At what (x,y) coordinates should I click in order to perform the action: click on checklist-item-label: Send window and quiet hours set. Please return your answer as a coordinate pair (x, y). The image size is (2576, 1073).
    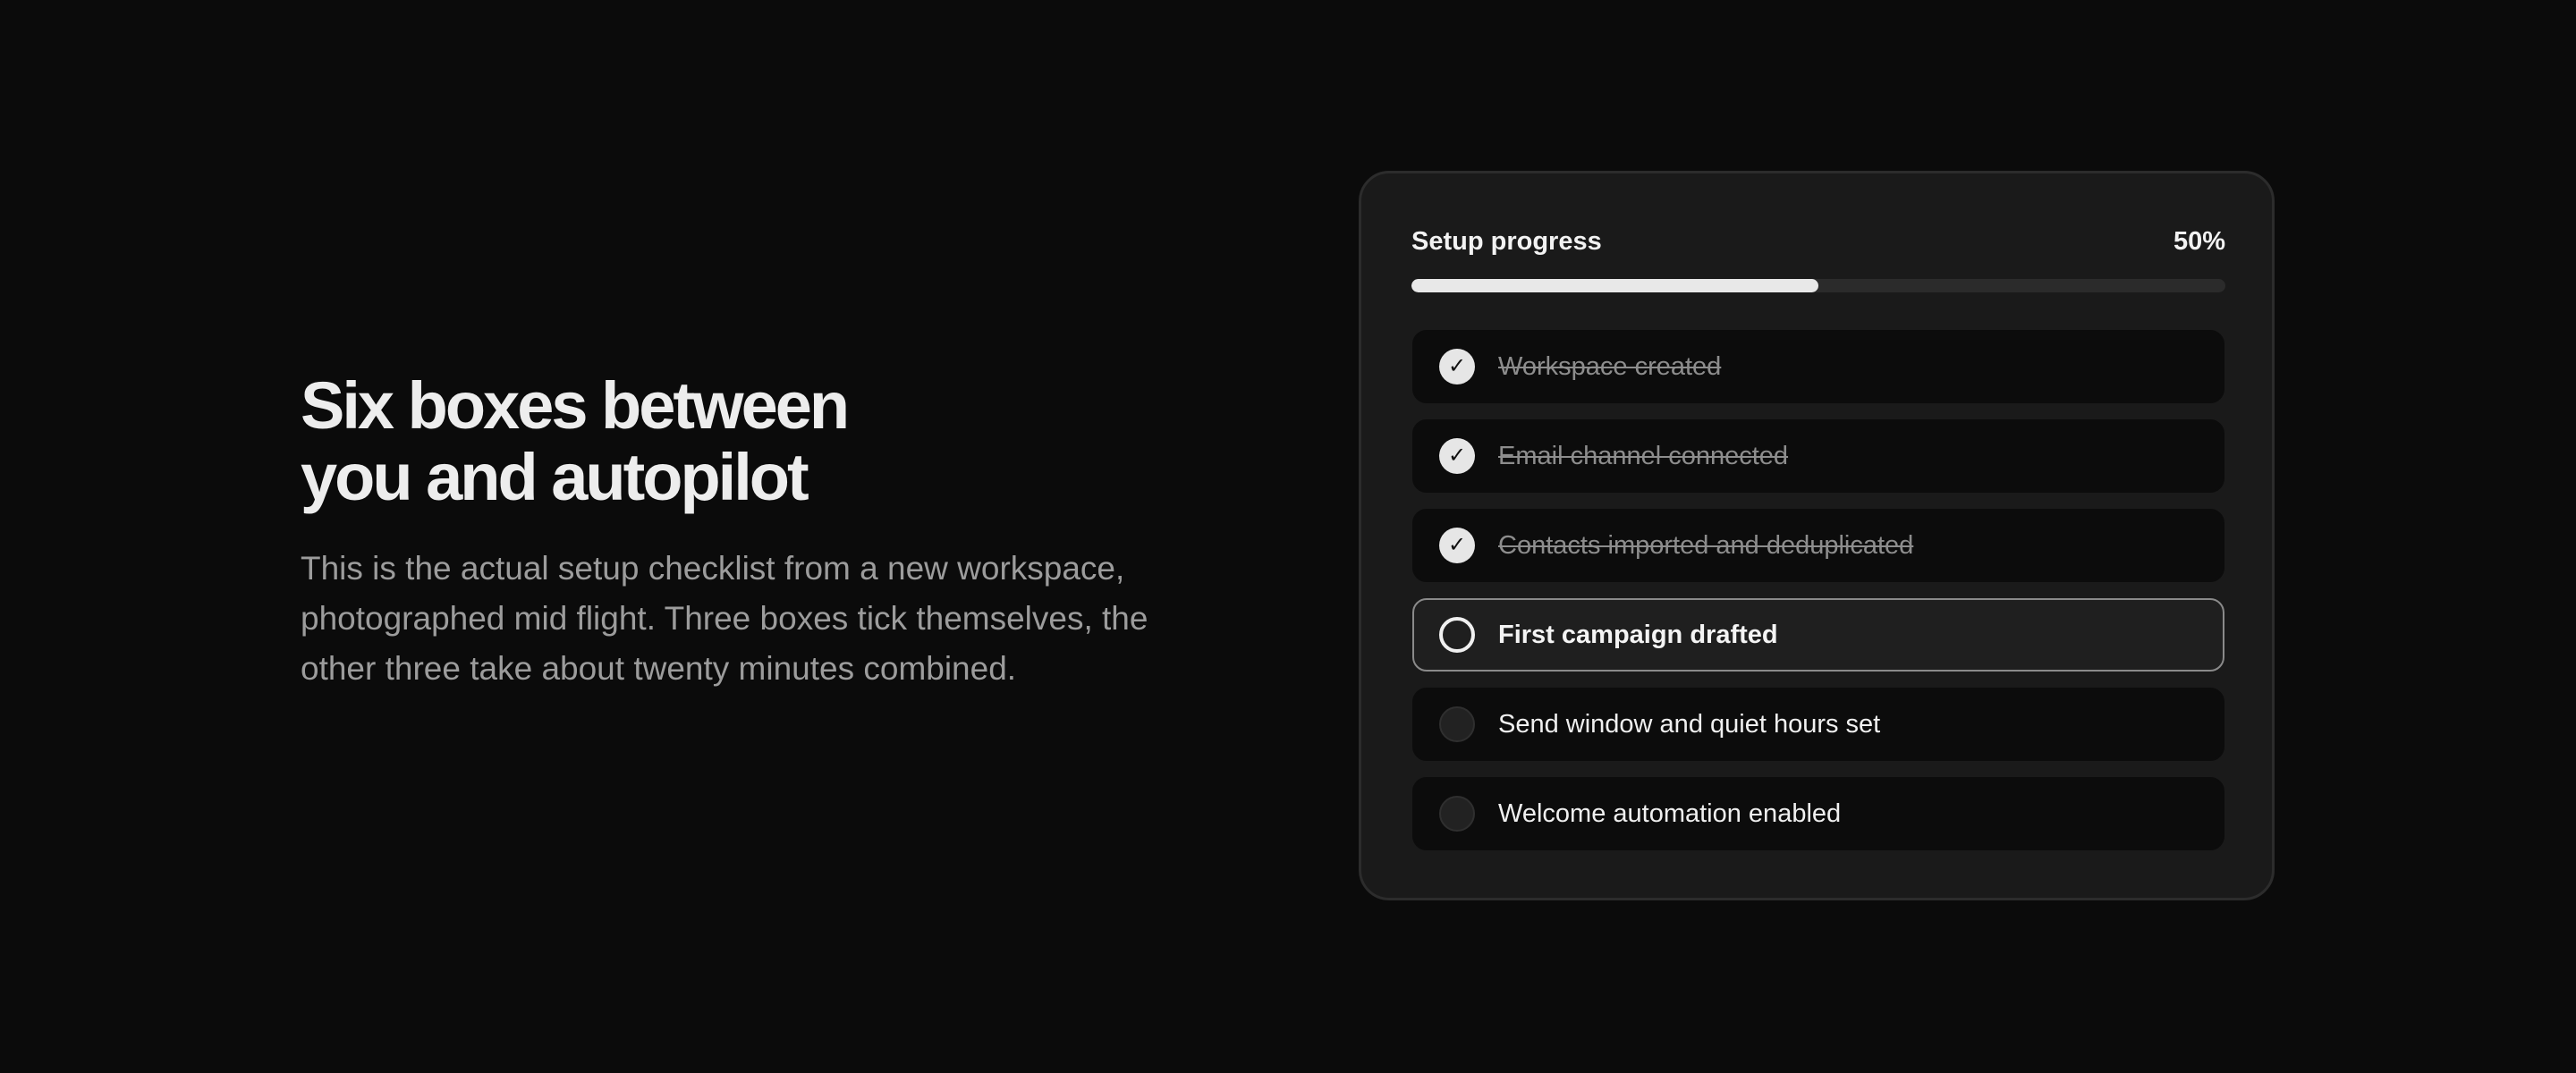
    Looking at the image, I should click on (1689, 724).